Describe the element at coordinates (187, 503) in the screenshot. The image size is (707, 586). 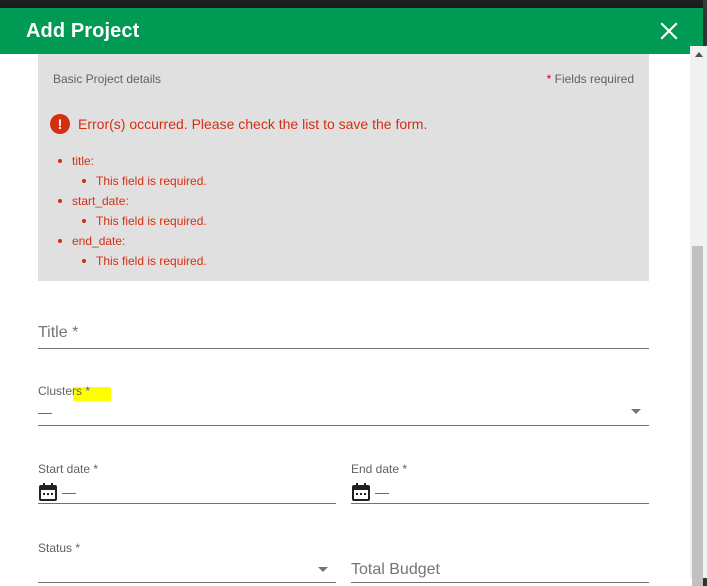
I see `start-date-underline` at that location.